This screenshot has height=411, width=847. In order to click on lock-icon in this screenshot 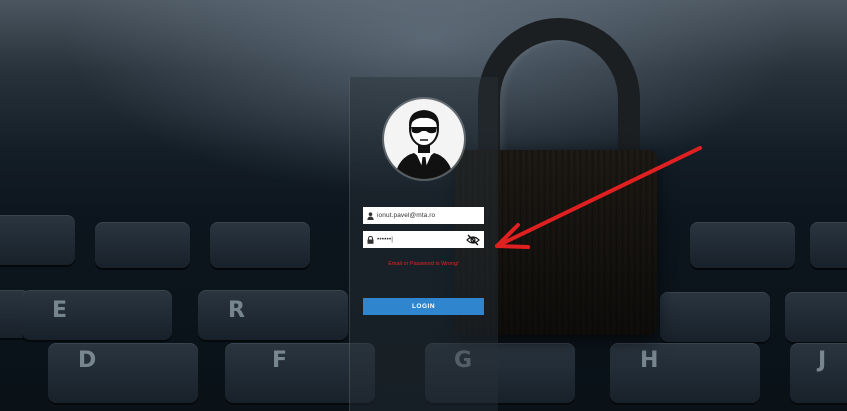, I will do `click(370, 239)`.